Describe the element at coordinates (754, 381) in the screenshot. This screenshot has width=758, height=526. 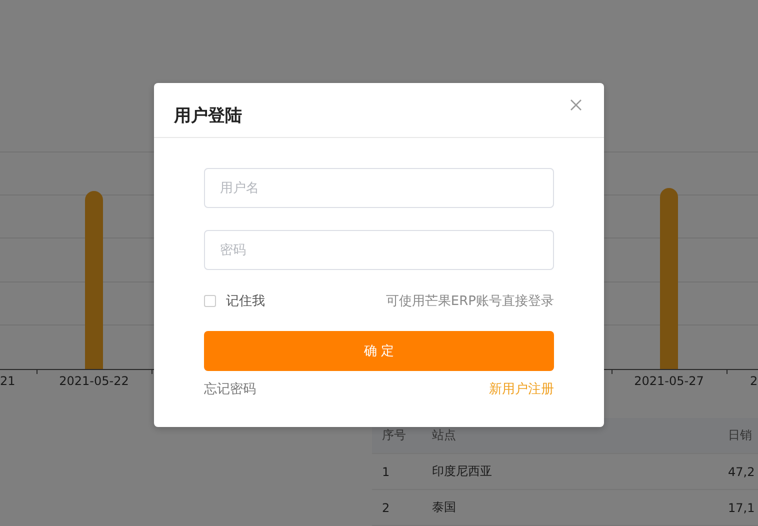
I see `axis-label: 2` at that location.